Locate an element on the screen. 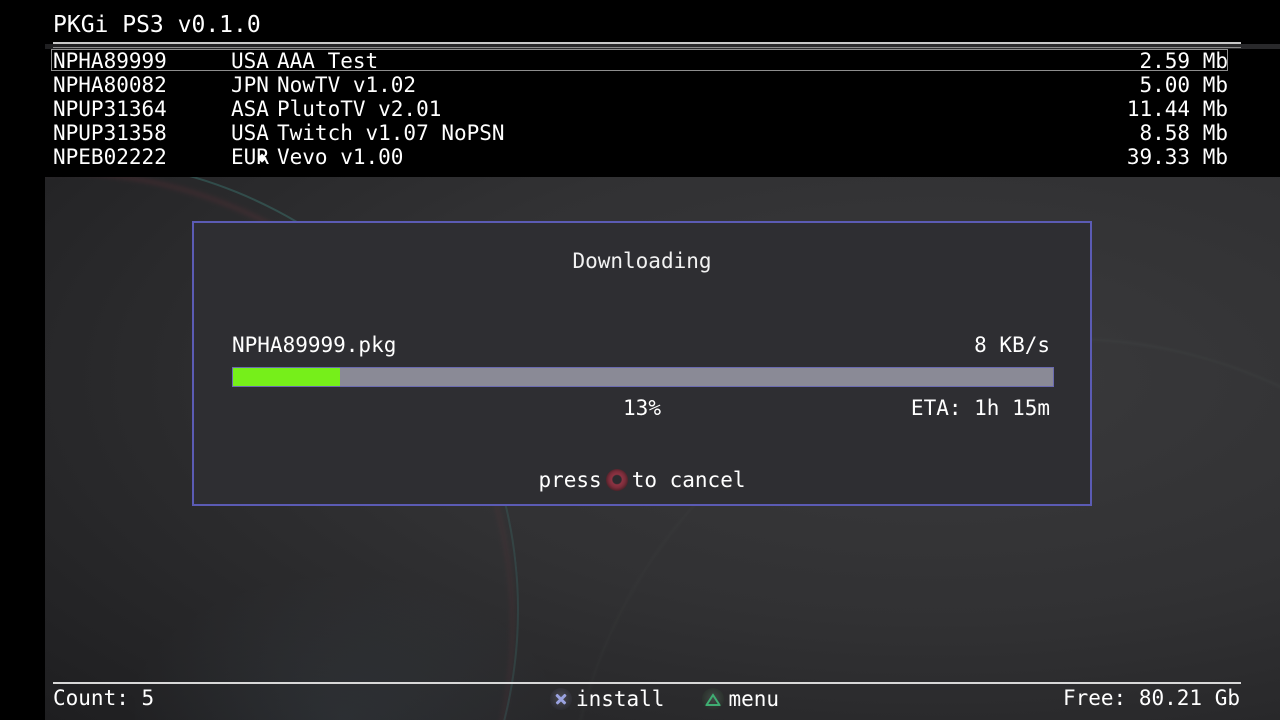 The image size is (1280, 720). package-size: 2.59 Mb is located at coordinates (1183, 61).